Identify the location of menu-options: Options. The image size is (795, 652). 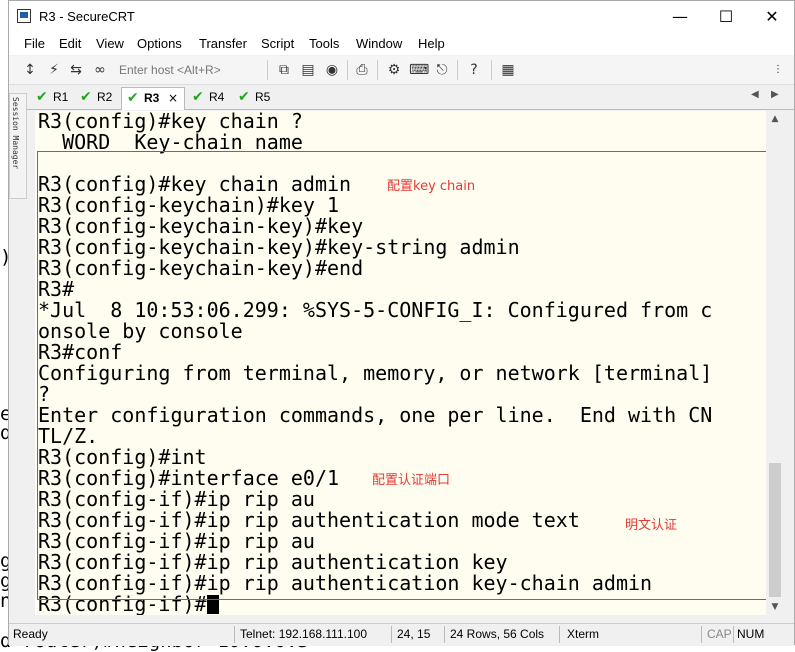
(159, 43).